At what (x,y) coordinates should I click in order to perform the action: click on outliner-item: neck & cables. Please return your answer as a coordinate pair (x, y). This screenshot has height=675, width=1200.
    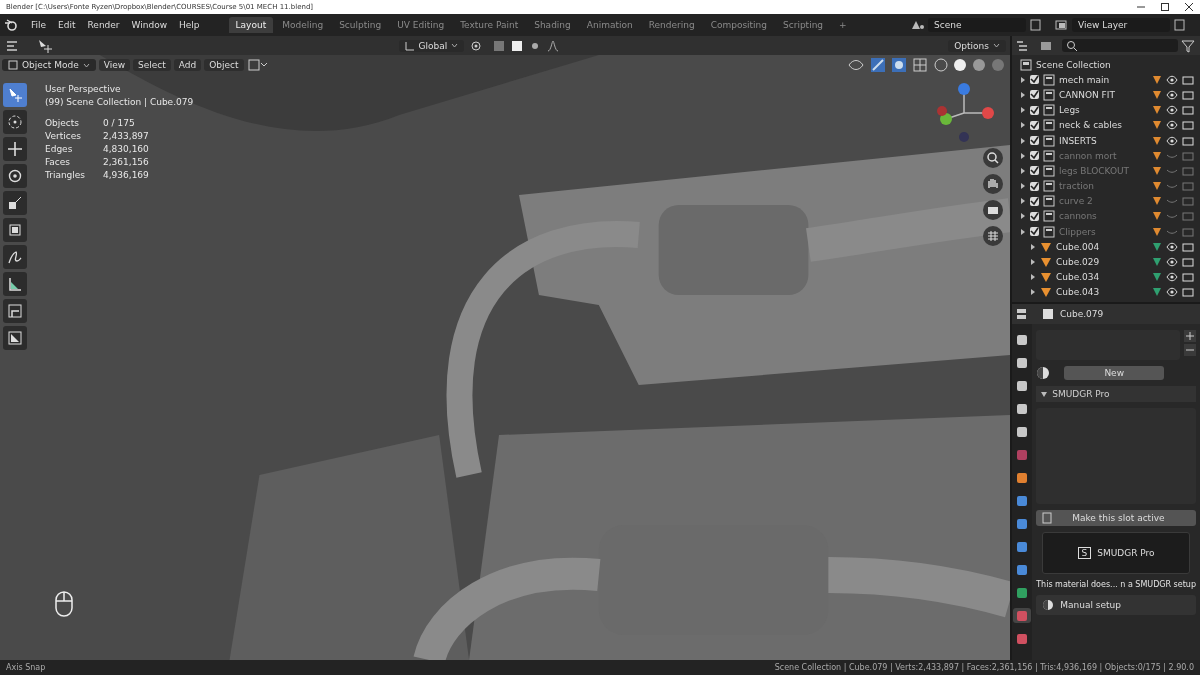
    Looking at the image, I should click on (1103, 125).